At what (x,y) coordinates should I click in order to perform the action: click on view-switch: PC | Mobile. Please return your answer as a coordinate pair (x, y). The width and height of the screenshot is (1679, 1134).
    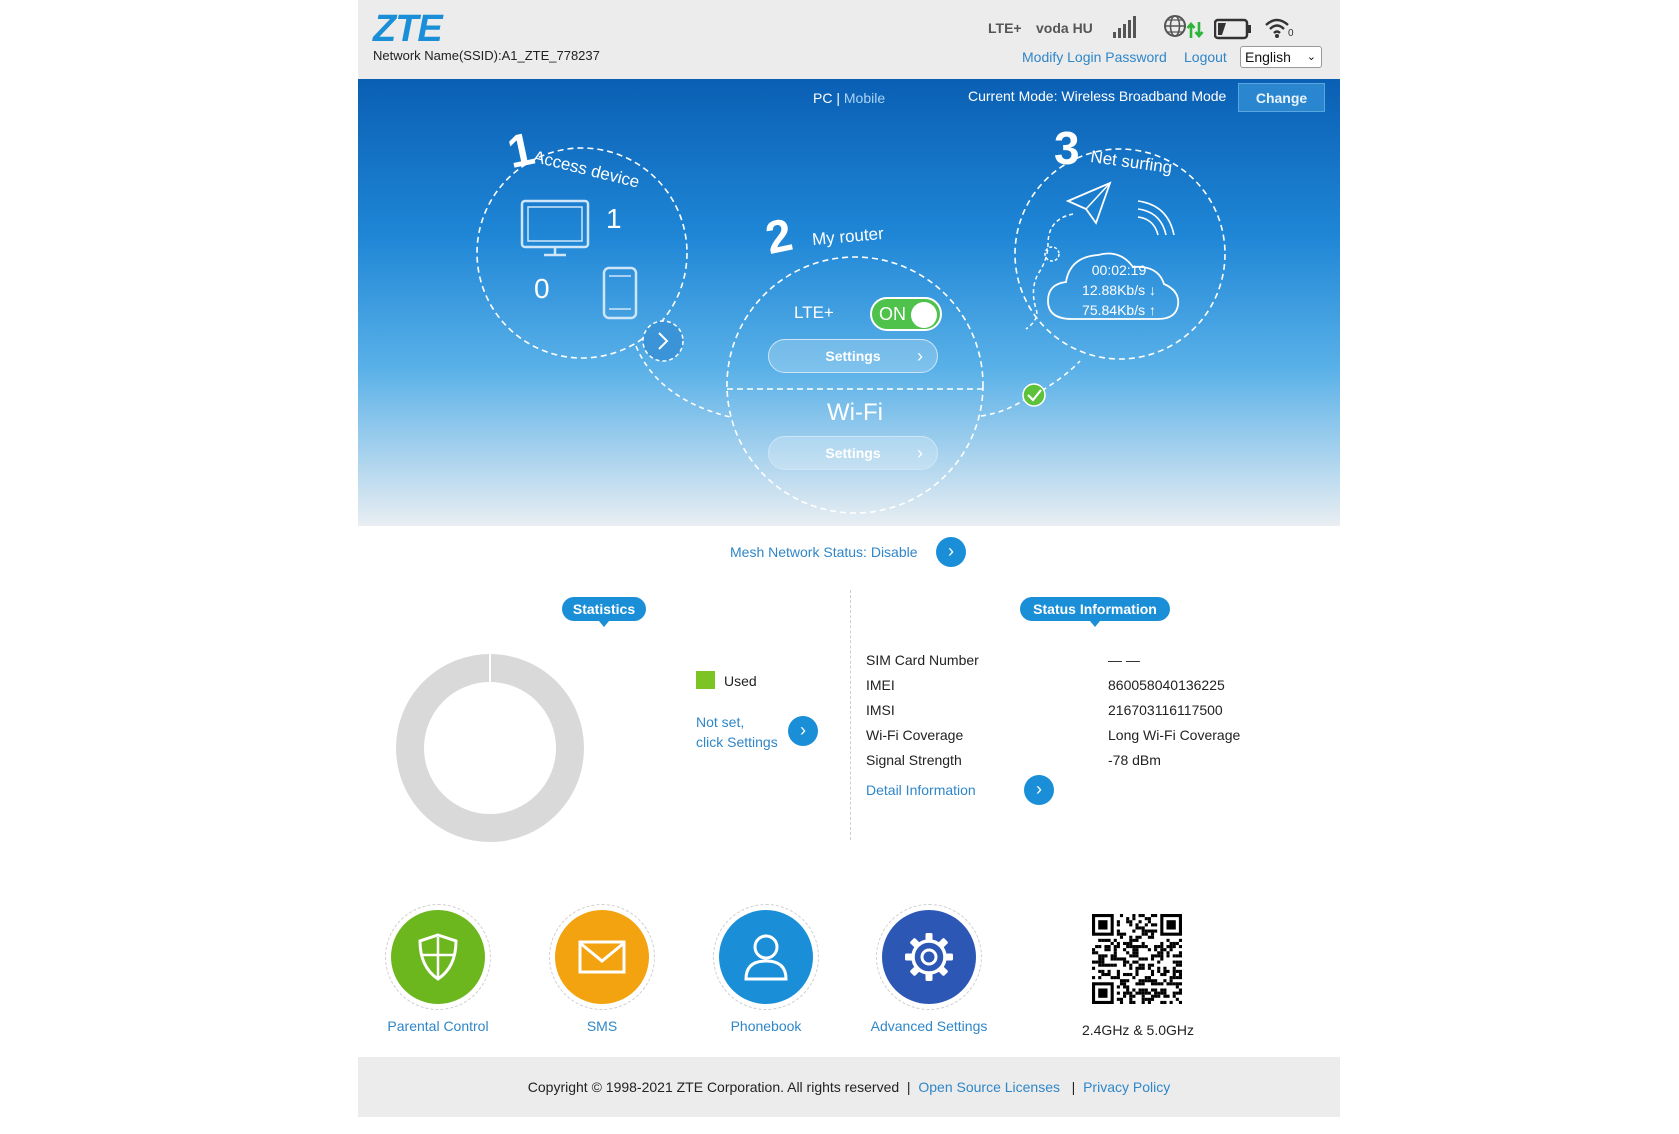
    Looking at the image, I should click on (849, 98).